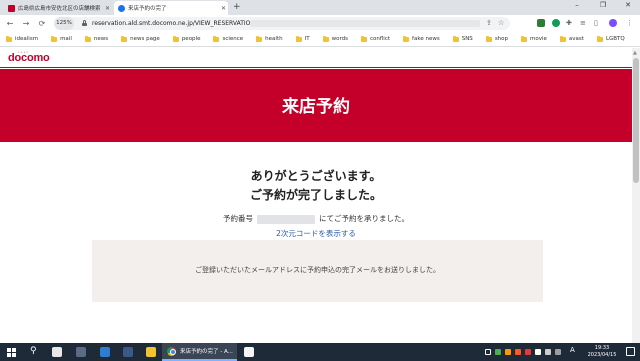  I want to click on bookmark-folder: SNS, so click(462, 38).